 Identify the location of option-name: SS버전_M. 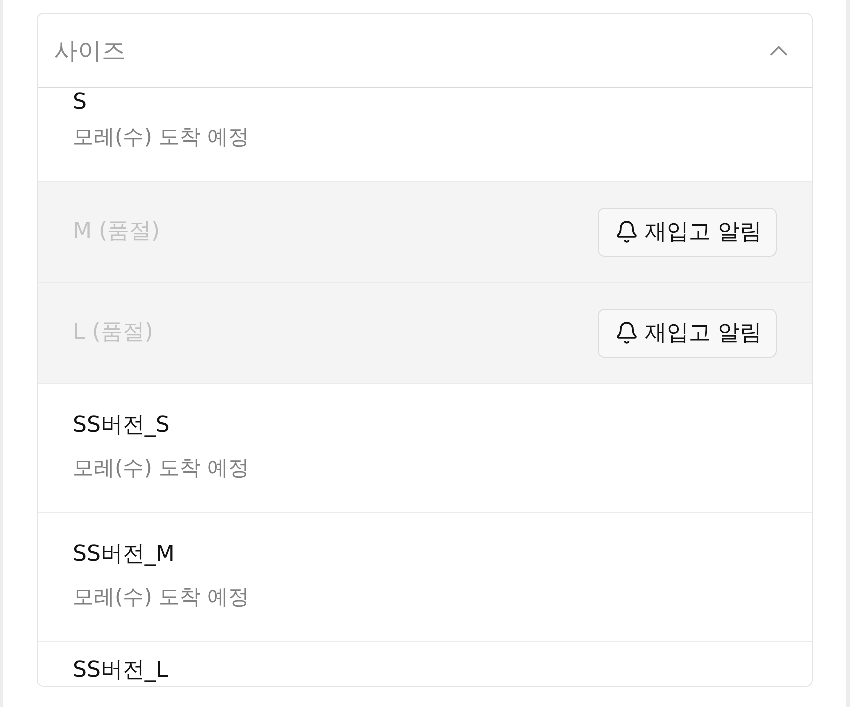
(124, 555).